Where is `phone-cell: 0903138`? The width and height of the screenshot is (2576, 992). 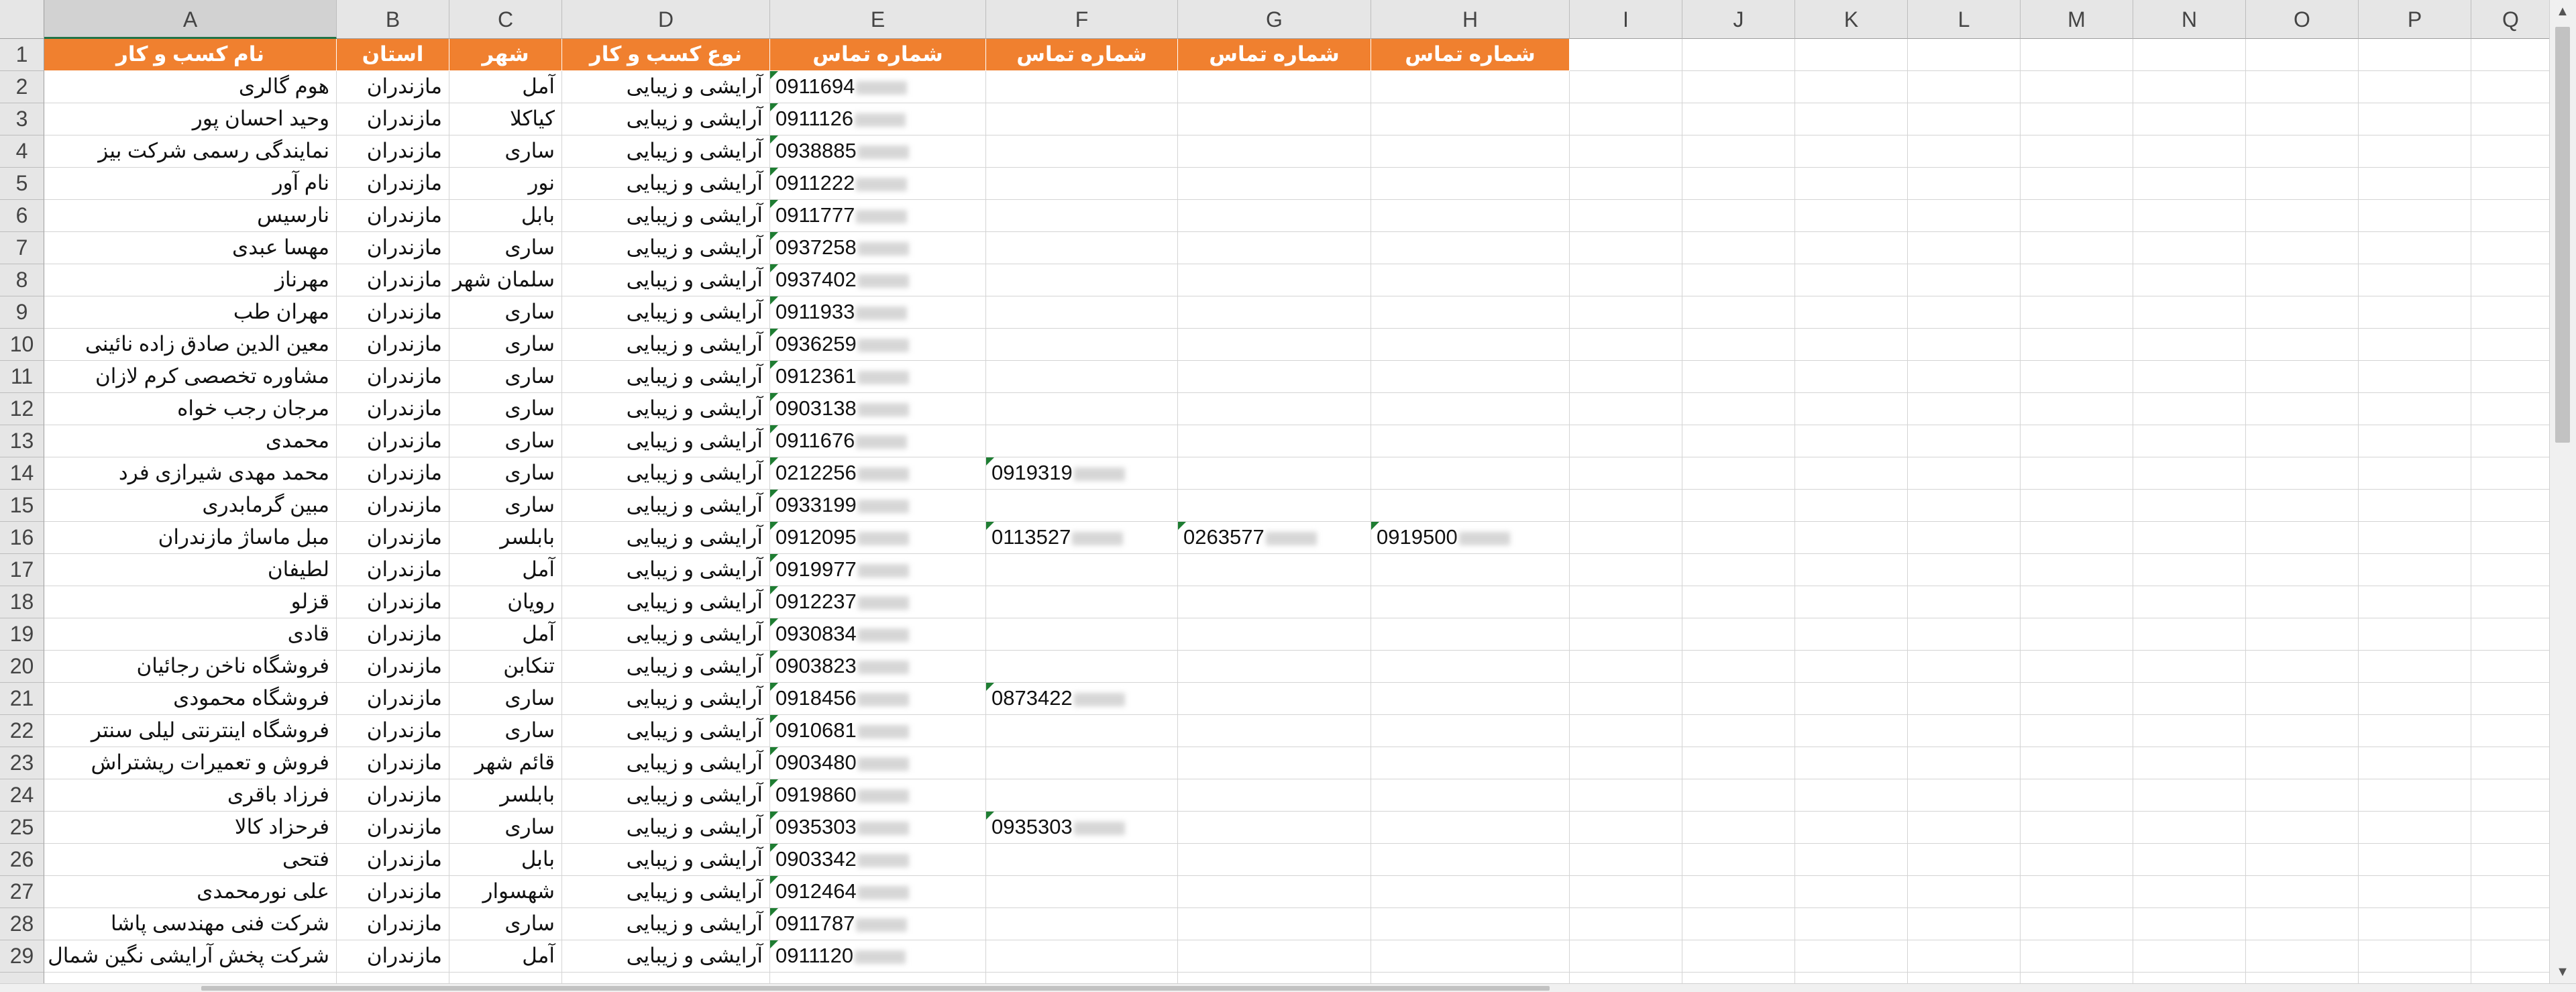
phone-cell: 0903138 is located at coordinates (878, 409).